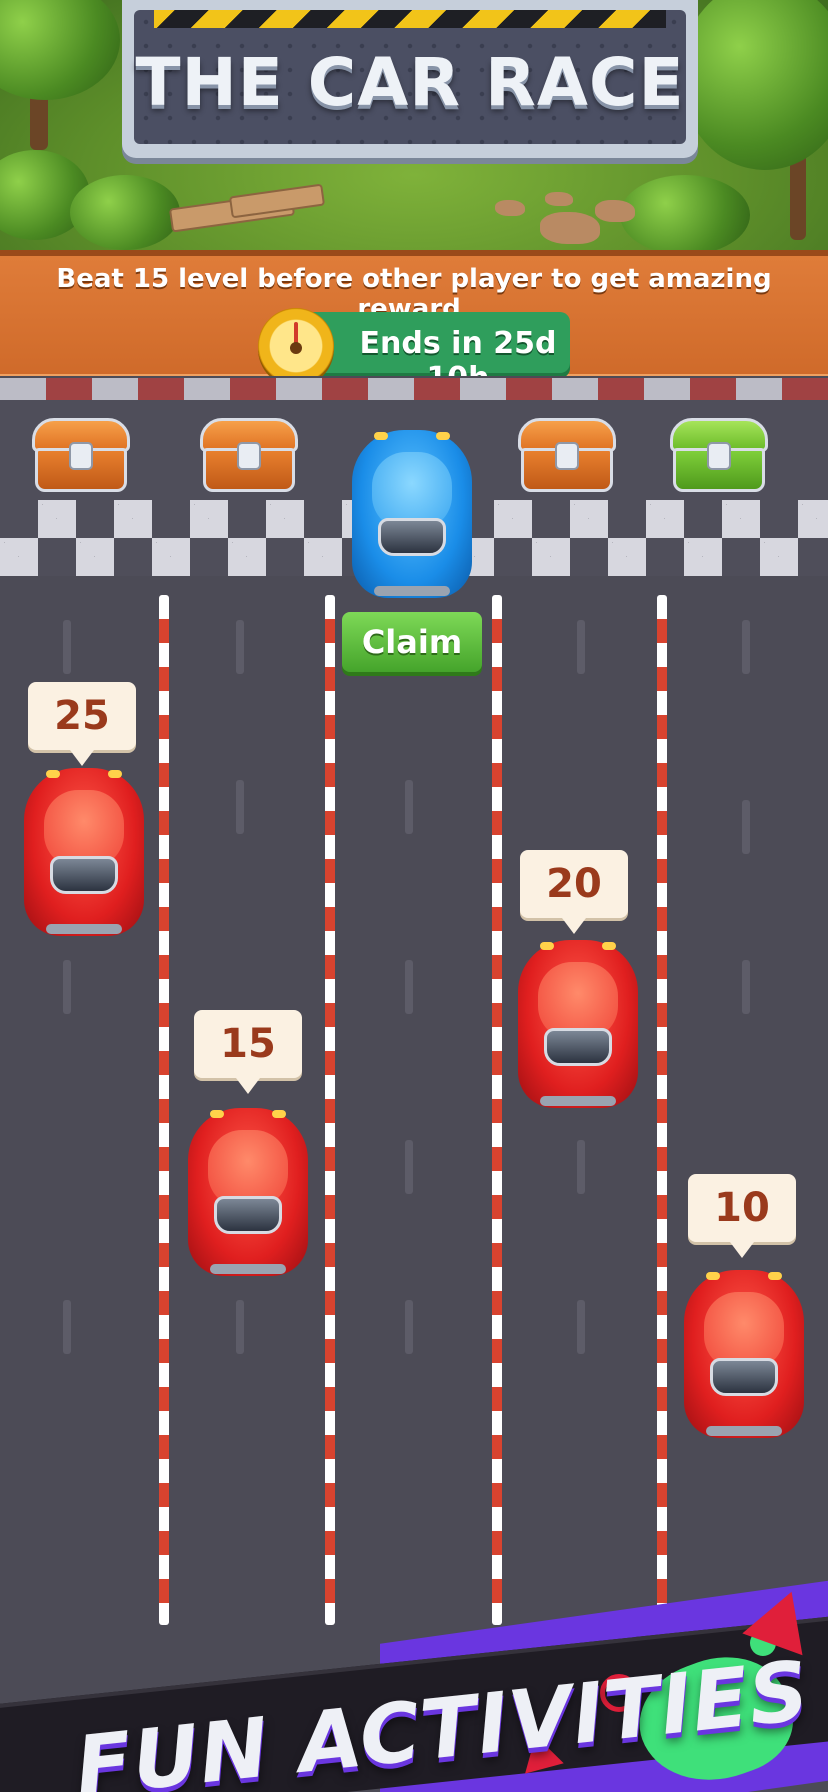 The height and width of the screenshot is (1792, 828). I want to click on player-car, so click(412, 514).